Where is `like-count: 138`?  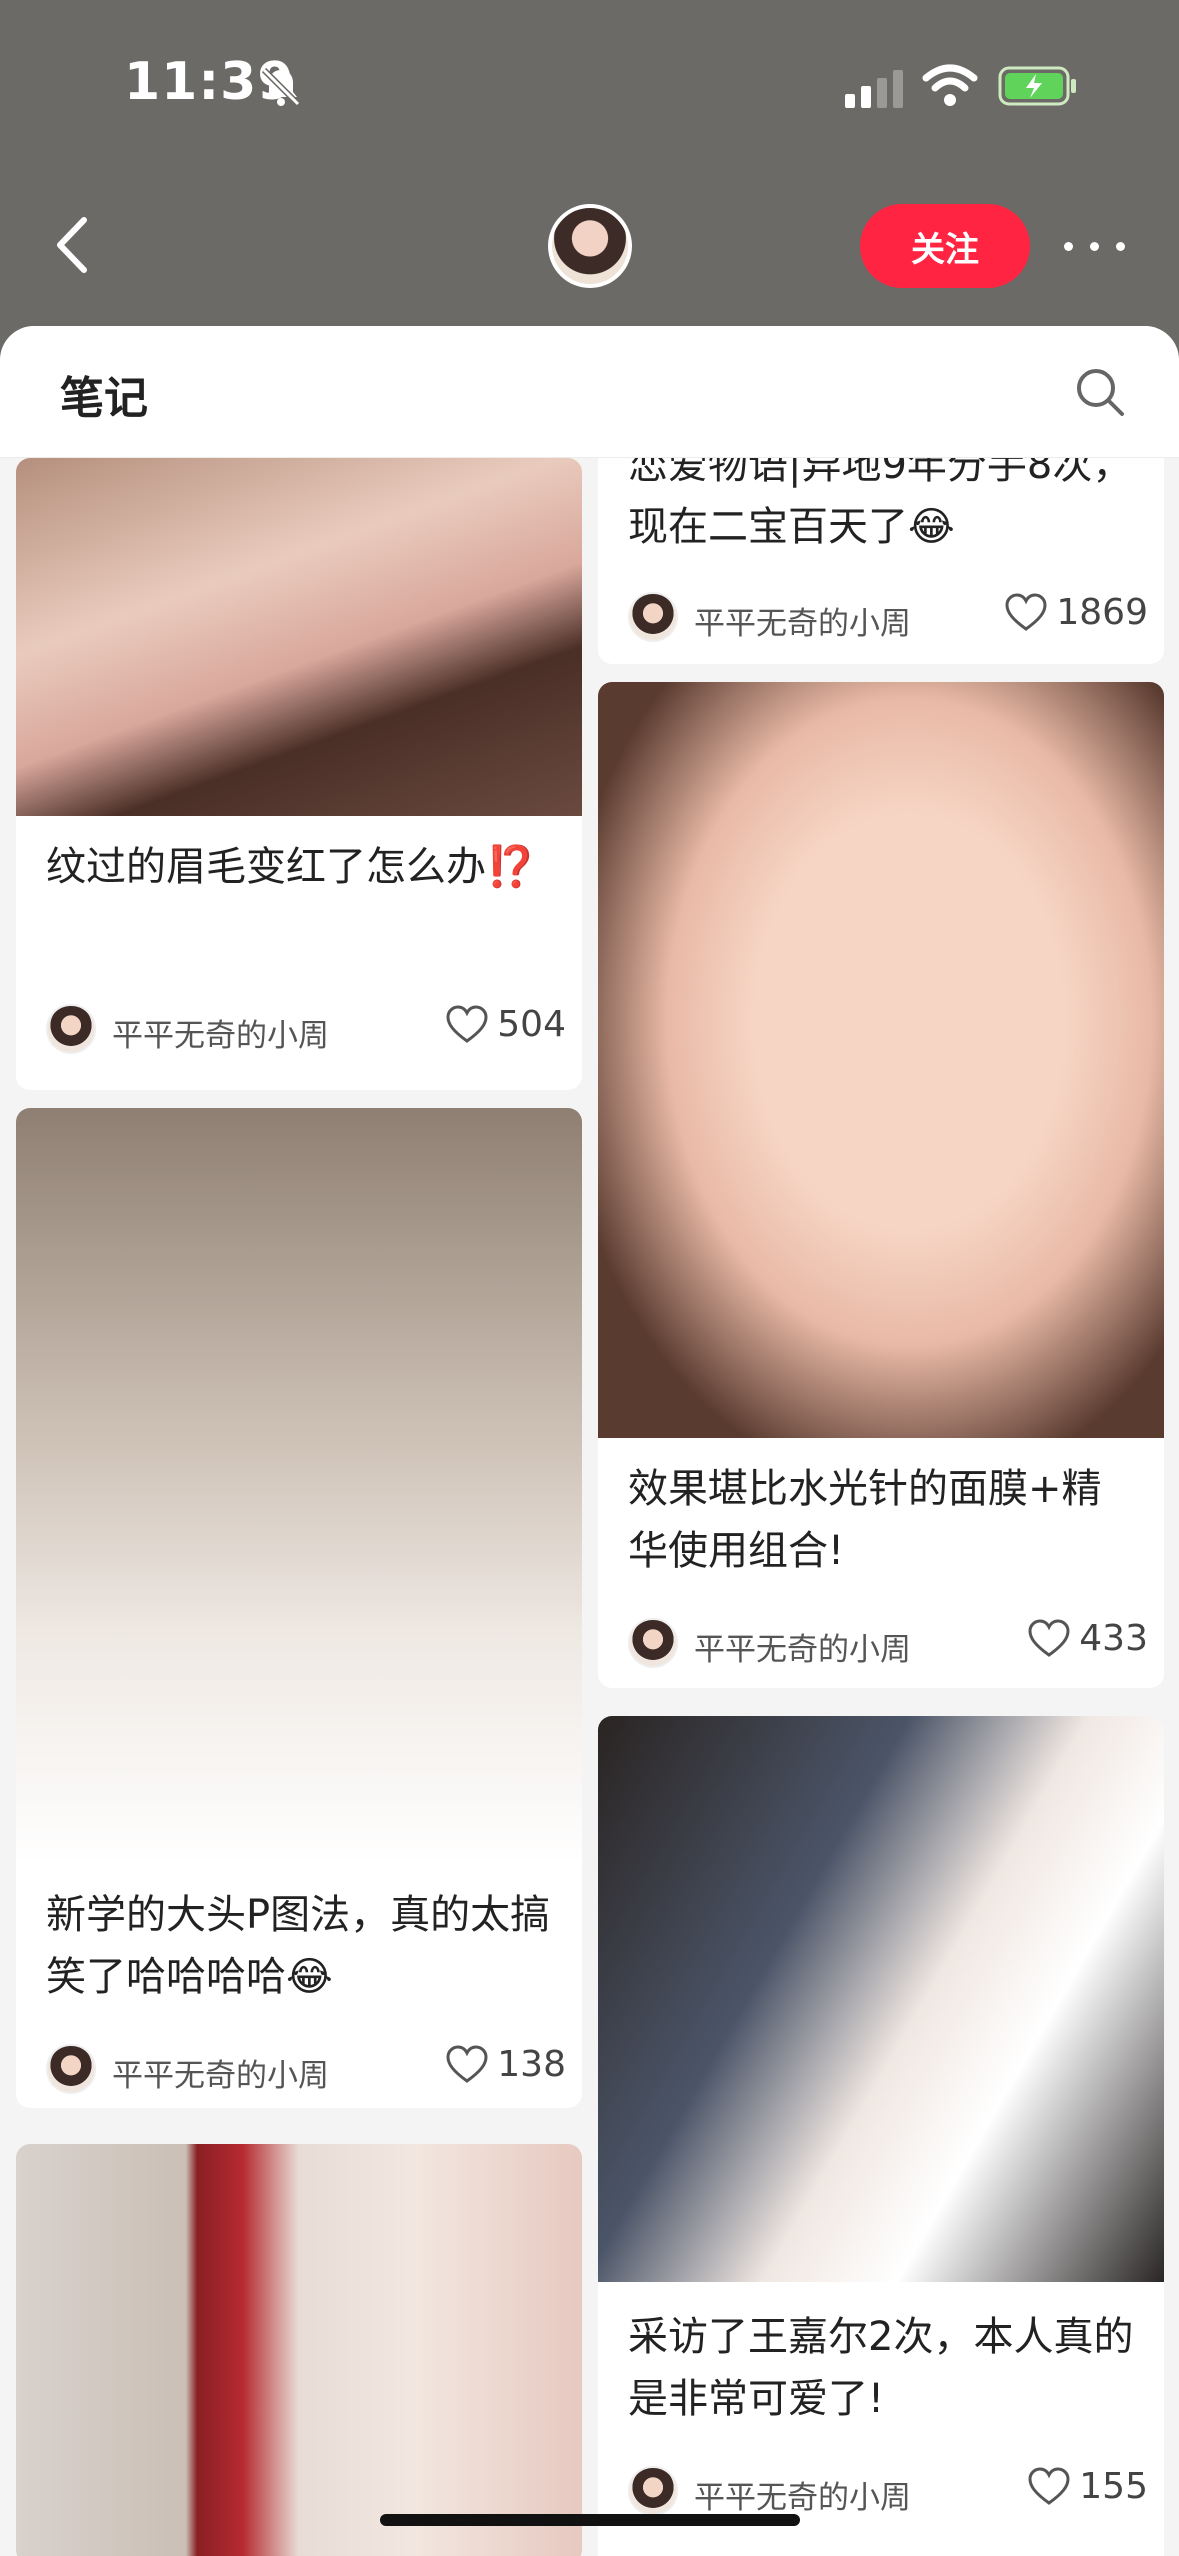
like-count: 138 is located at coordinates (531, 2064).